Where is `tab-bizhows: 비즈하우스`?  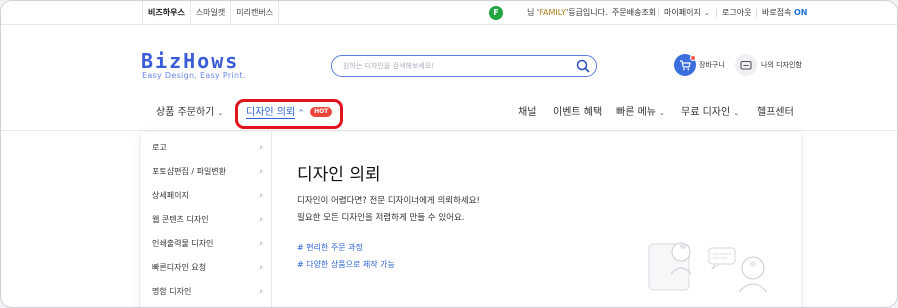
tab-bizhows: 비즈하우스 is located at coordinates (166, 13).